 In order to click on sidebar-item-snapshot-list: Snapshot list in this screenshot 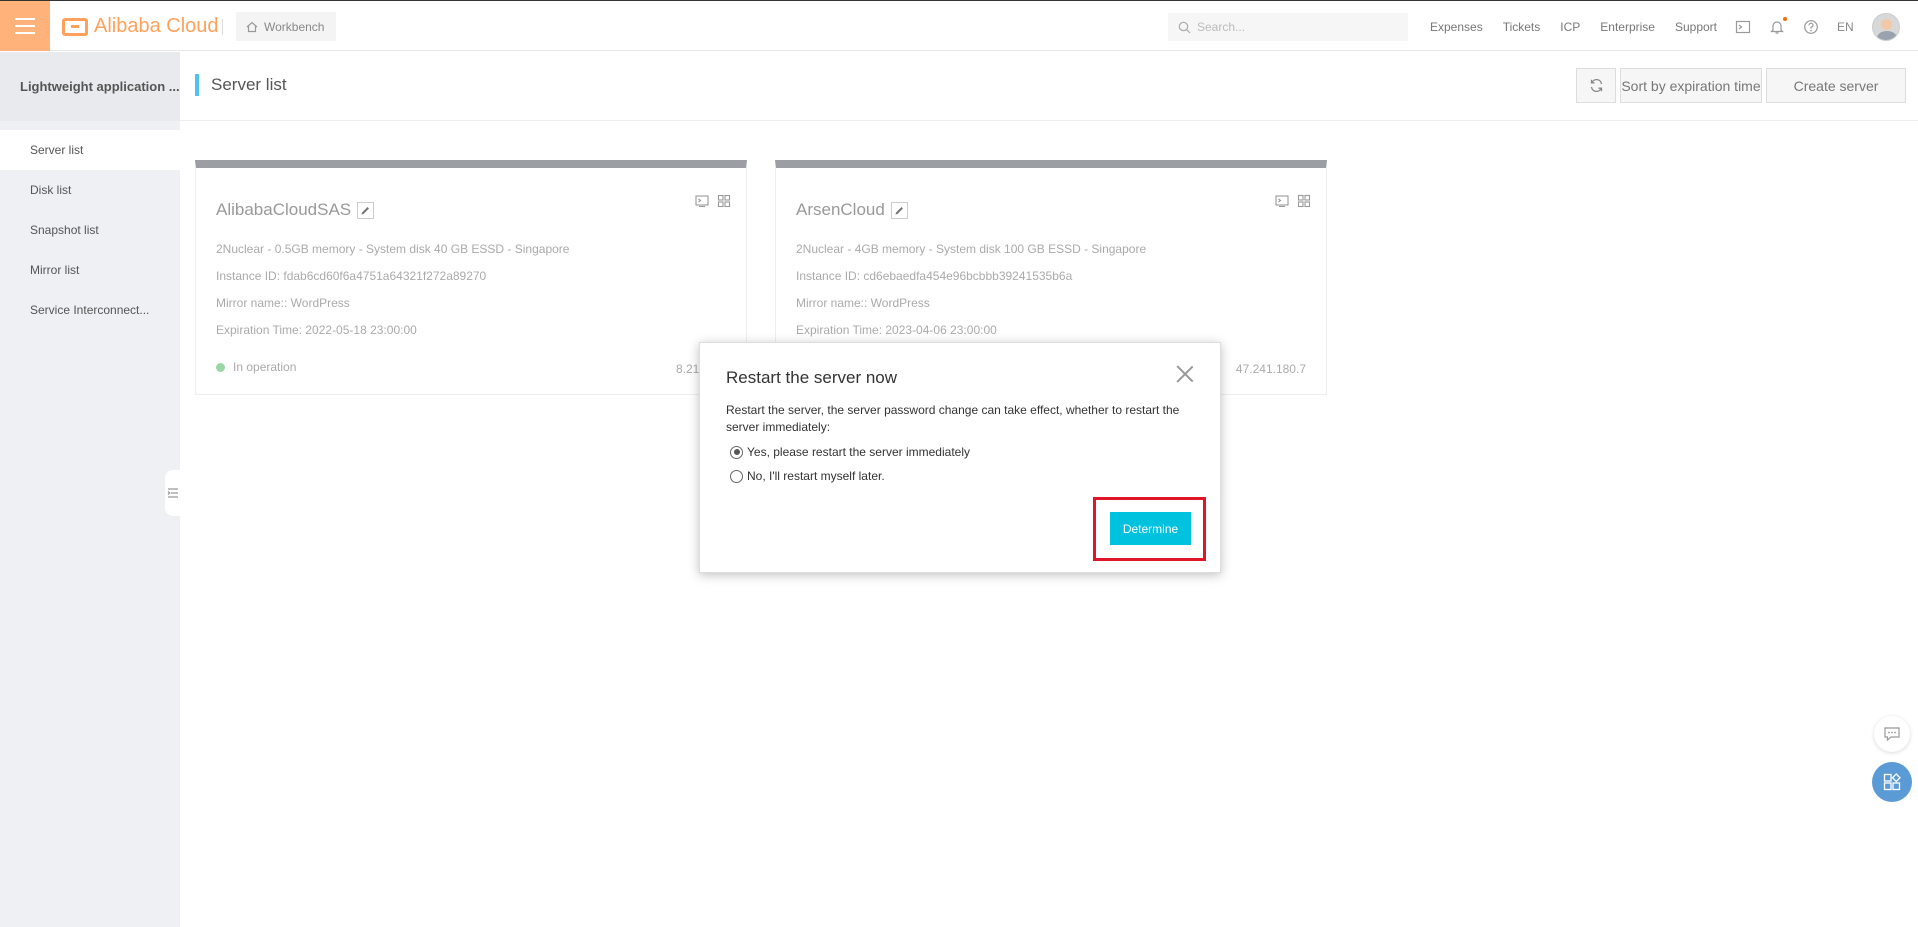, I will do `click(90, 230)`.